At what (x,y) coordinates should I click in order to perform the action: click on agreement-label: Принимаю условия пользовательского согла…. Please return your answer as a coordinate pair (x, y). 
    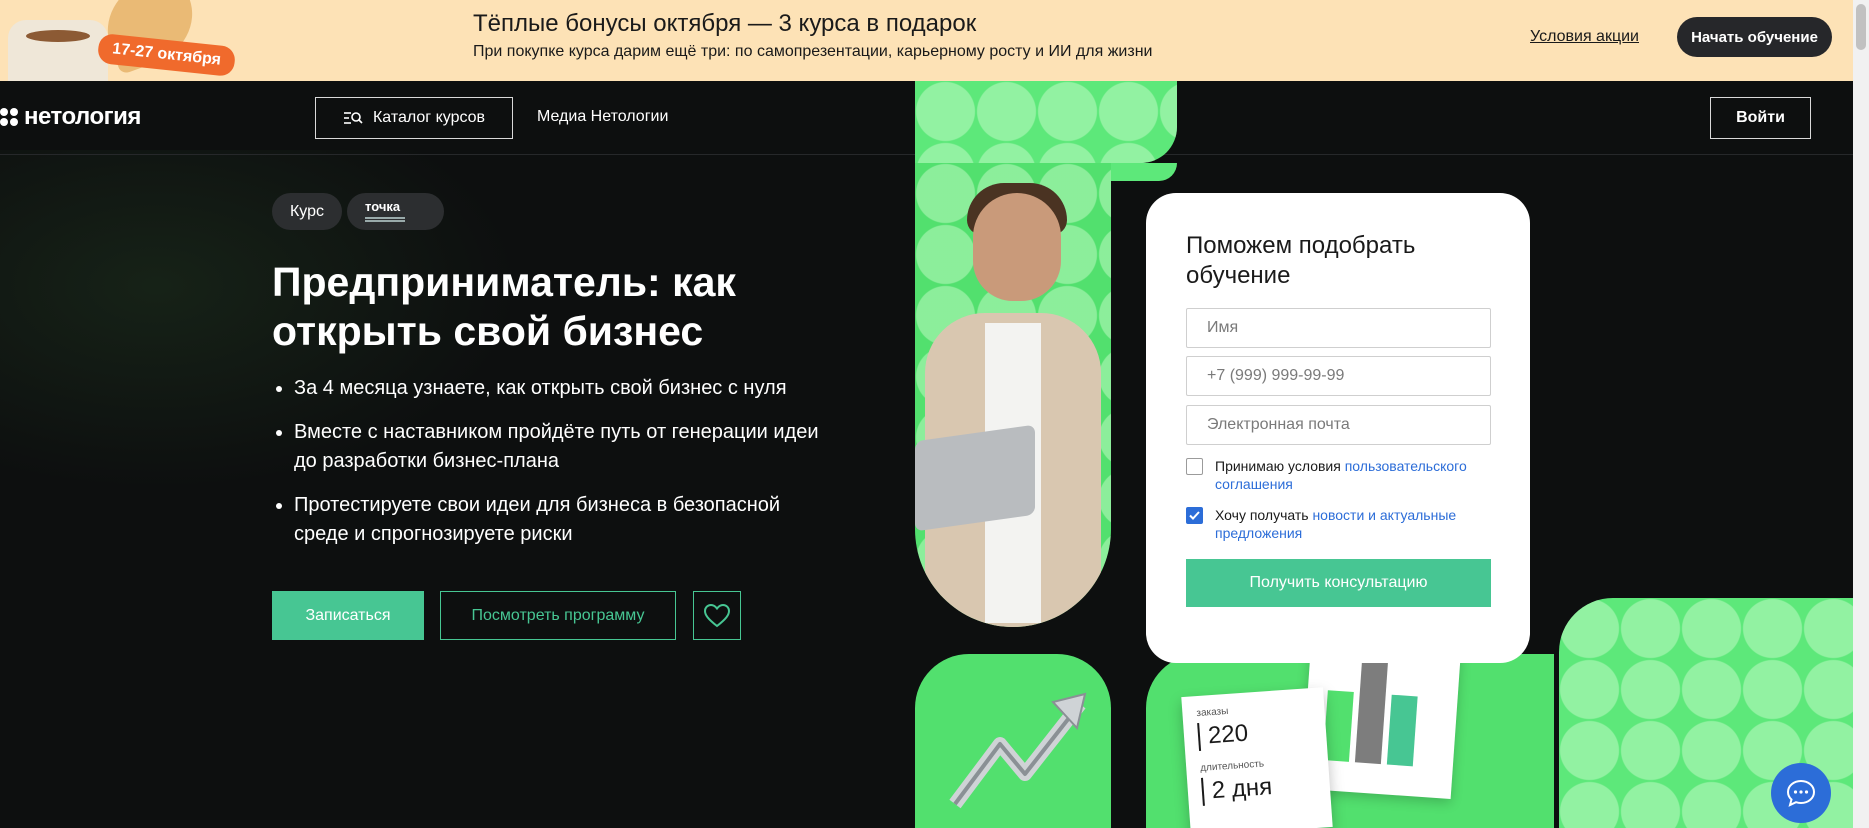
    Looking at the image, I should click on (1341, 475).